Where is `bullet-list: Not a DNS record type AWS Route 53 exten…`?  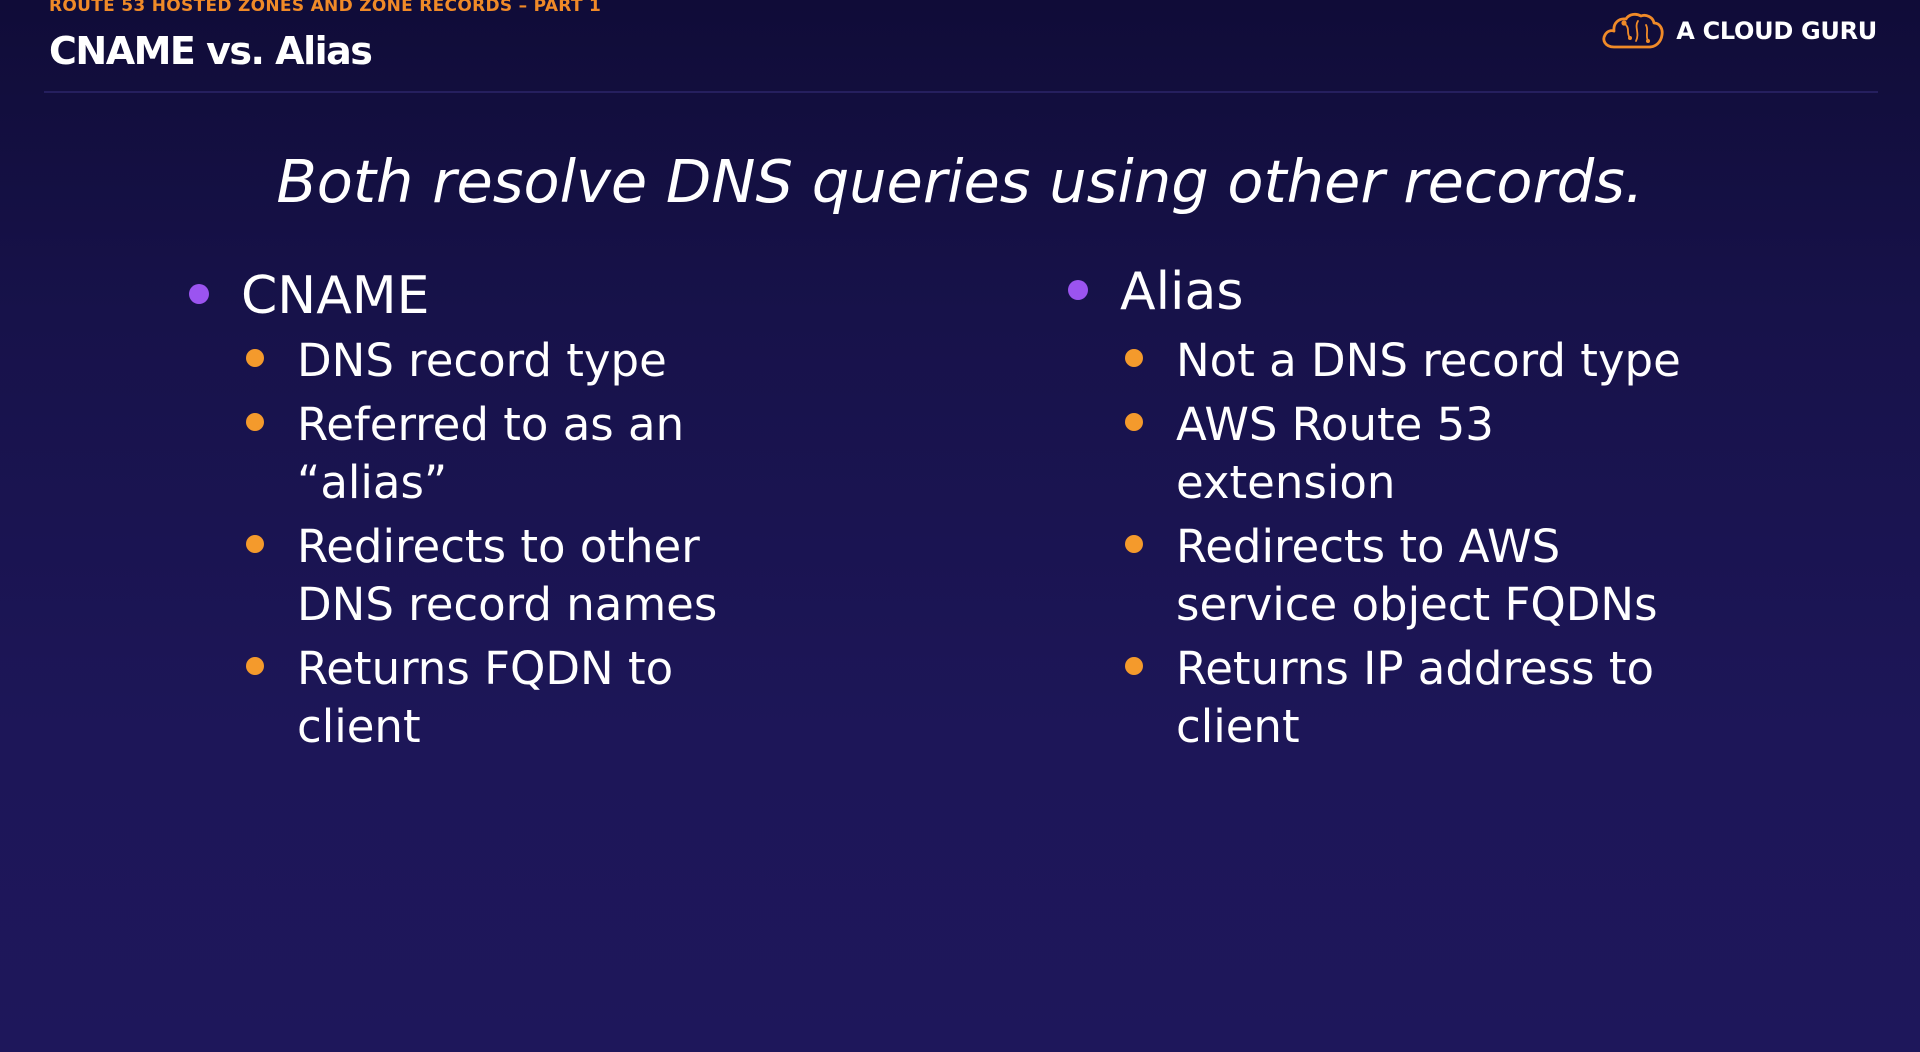
bullet-list: Not a DNS record type AWS Route 53 exten… is located at coordinates (1385, 544).